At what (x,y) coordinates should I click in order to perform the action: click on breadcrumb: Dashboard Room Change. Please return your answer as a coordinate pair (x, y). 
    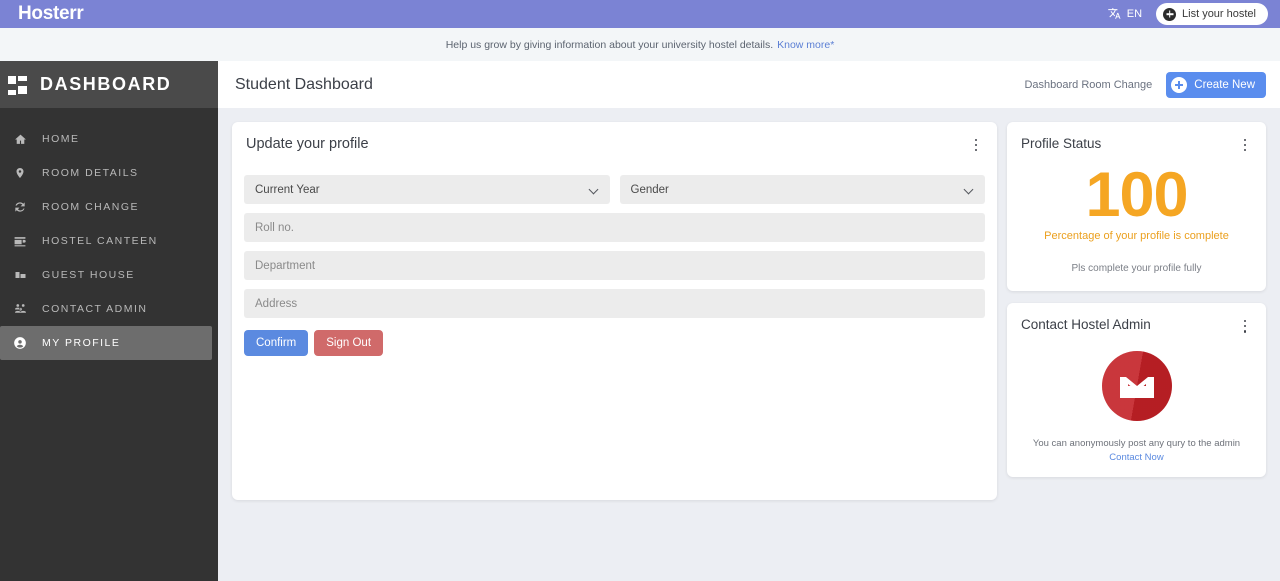
    Looking at the image, I should click on (1088, 84).